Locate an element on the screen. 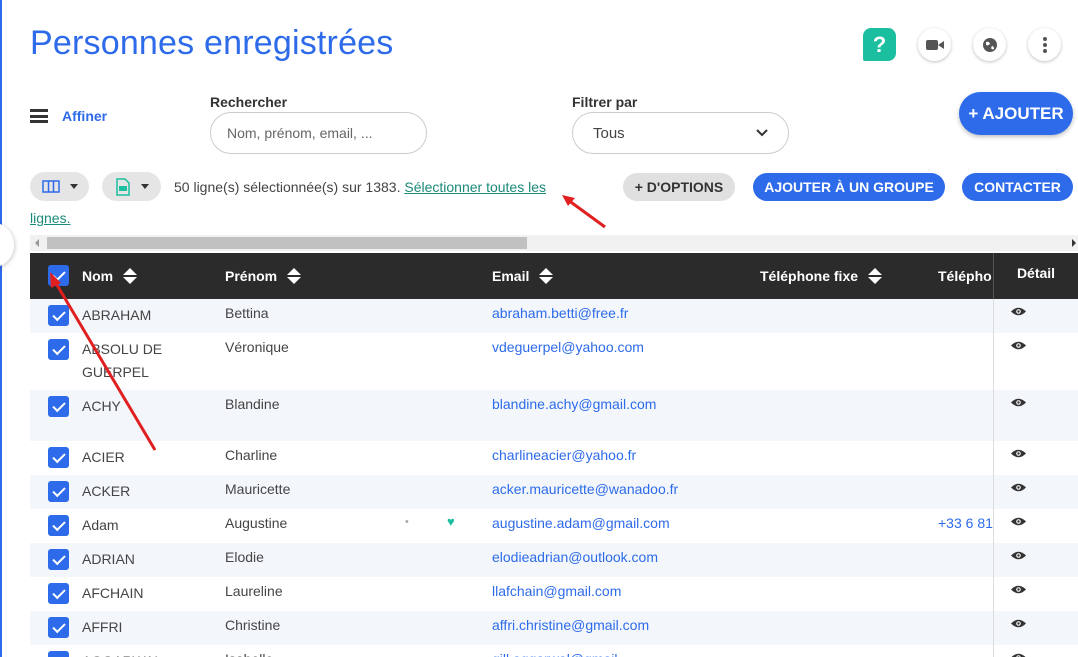 The image size is (1078, 657). table-row: ABRAHAM Bettina abraham.betti@free.fr is located at coordinates (554, 316).